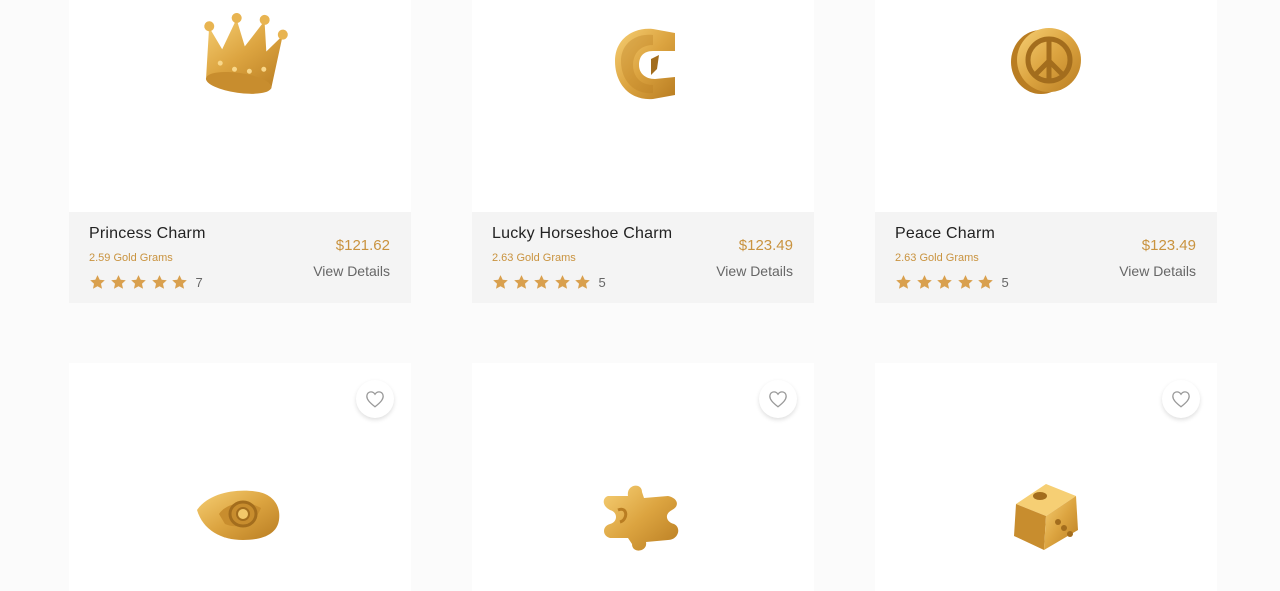  What do you see at coordinates (246, 53) in the screenshot?
I see `crown-charm-icon` at bounding box center [246, 53].